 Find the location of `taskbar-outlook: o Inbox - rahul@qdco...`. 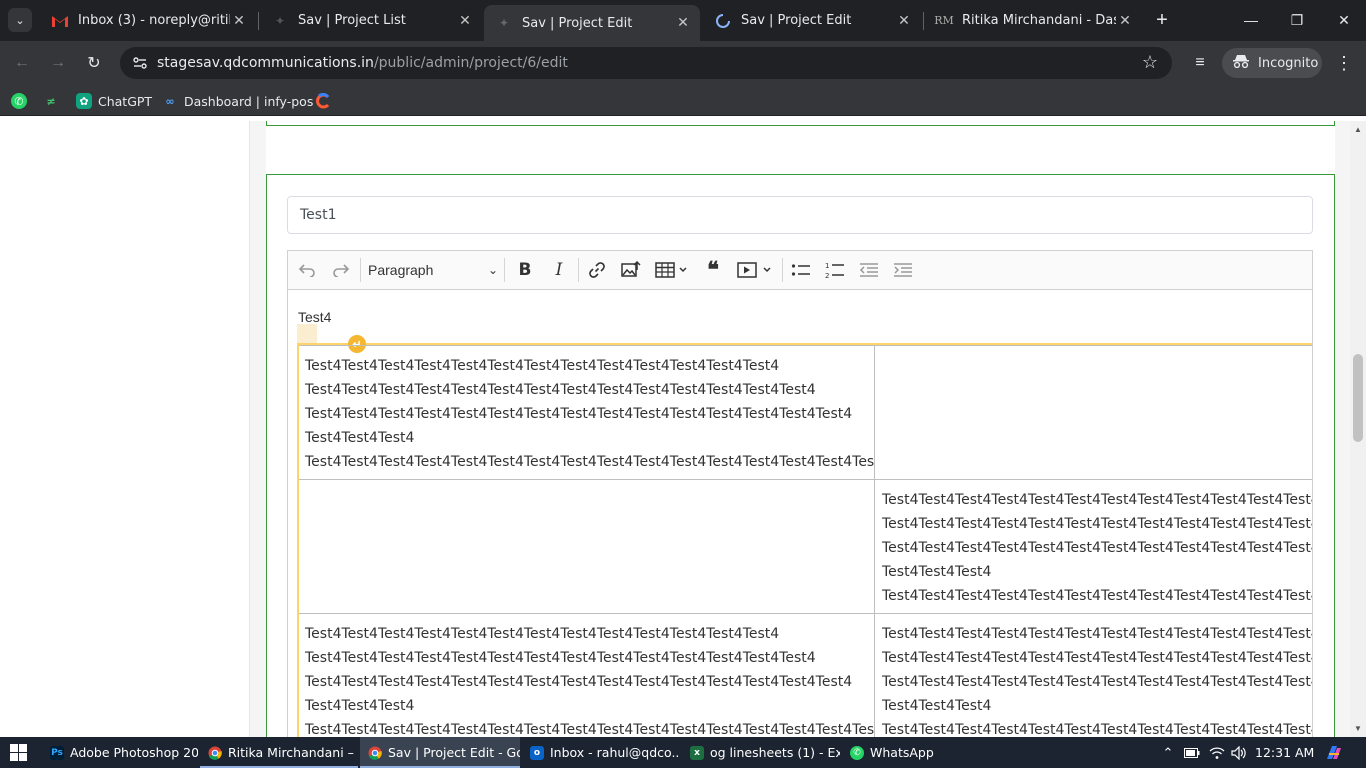

taskbar-outlook: o Inbox - rahul@qdco... is located at coordinates (601, 752).